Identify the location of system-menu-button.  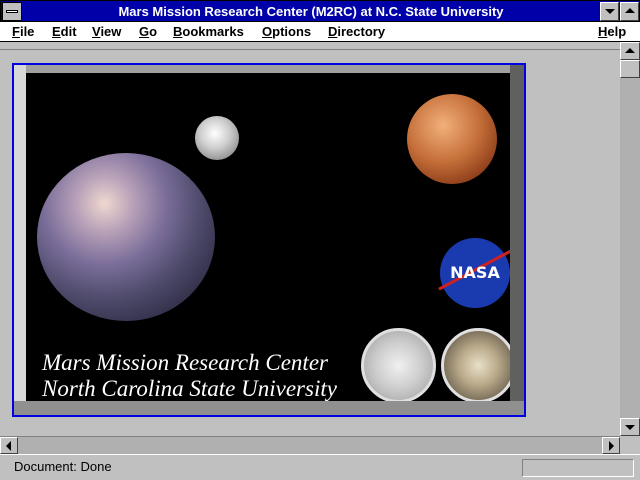
(12, 11).